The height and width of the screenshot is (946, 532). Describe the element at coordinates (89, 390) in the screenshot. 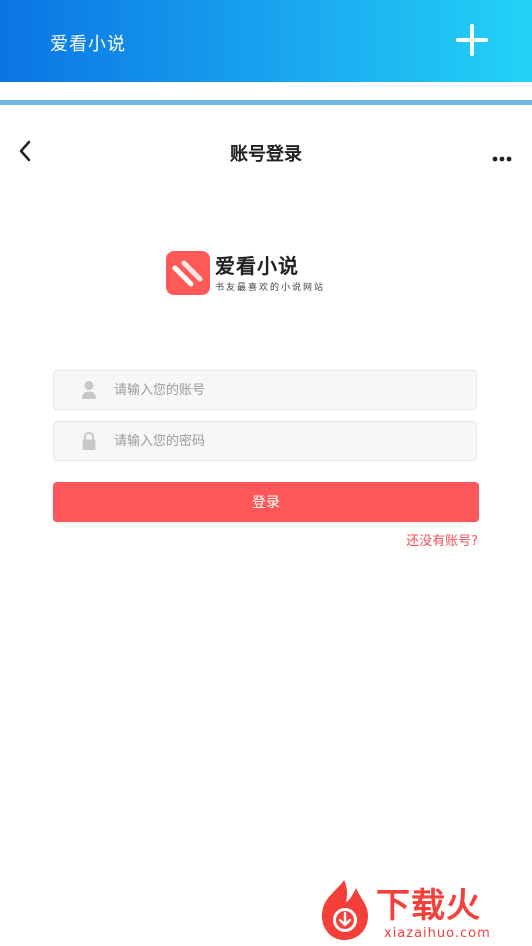

I see `user-icon` at that location.